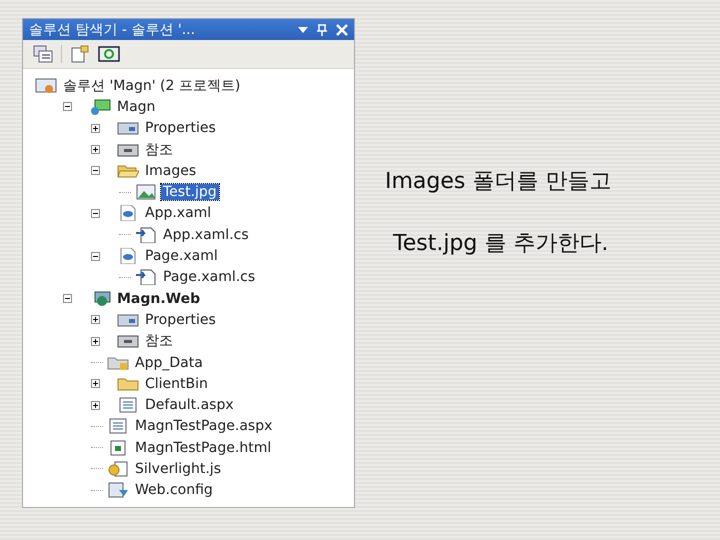  I want to click on tree-item: Default.aspx, so click(189, 405).